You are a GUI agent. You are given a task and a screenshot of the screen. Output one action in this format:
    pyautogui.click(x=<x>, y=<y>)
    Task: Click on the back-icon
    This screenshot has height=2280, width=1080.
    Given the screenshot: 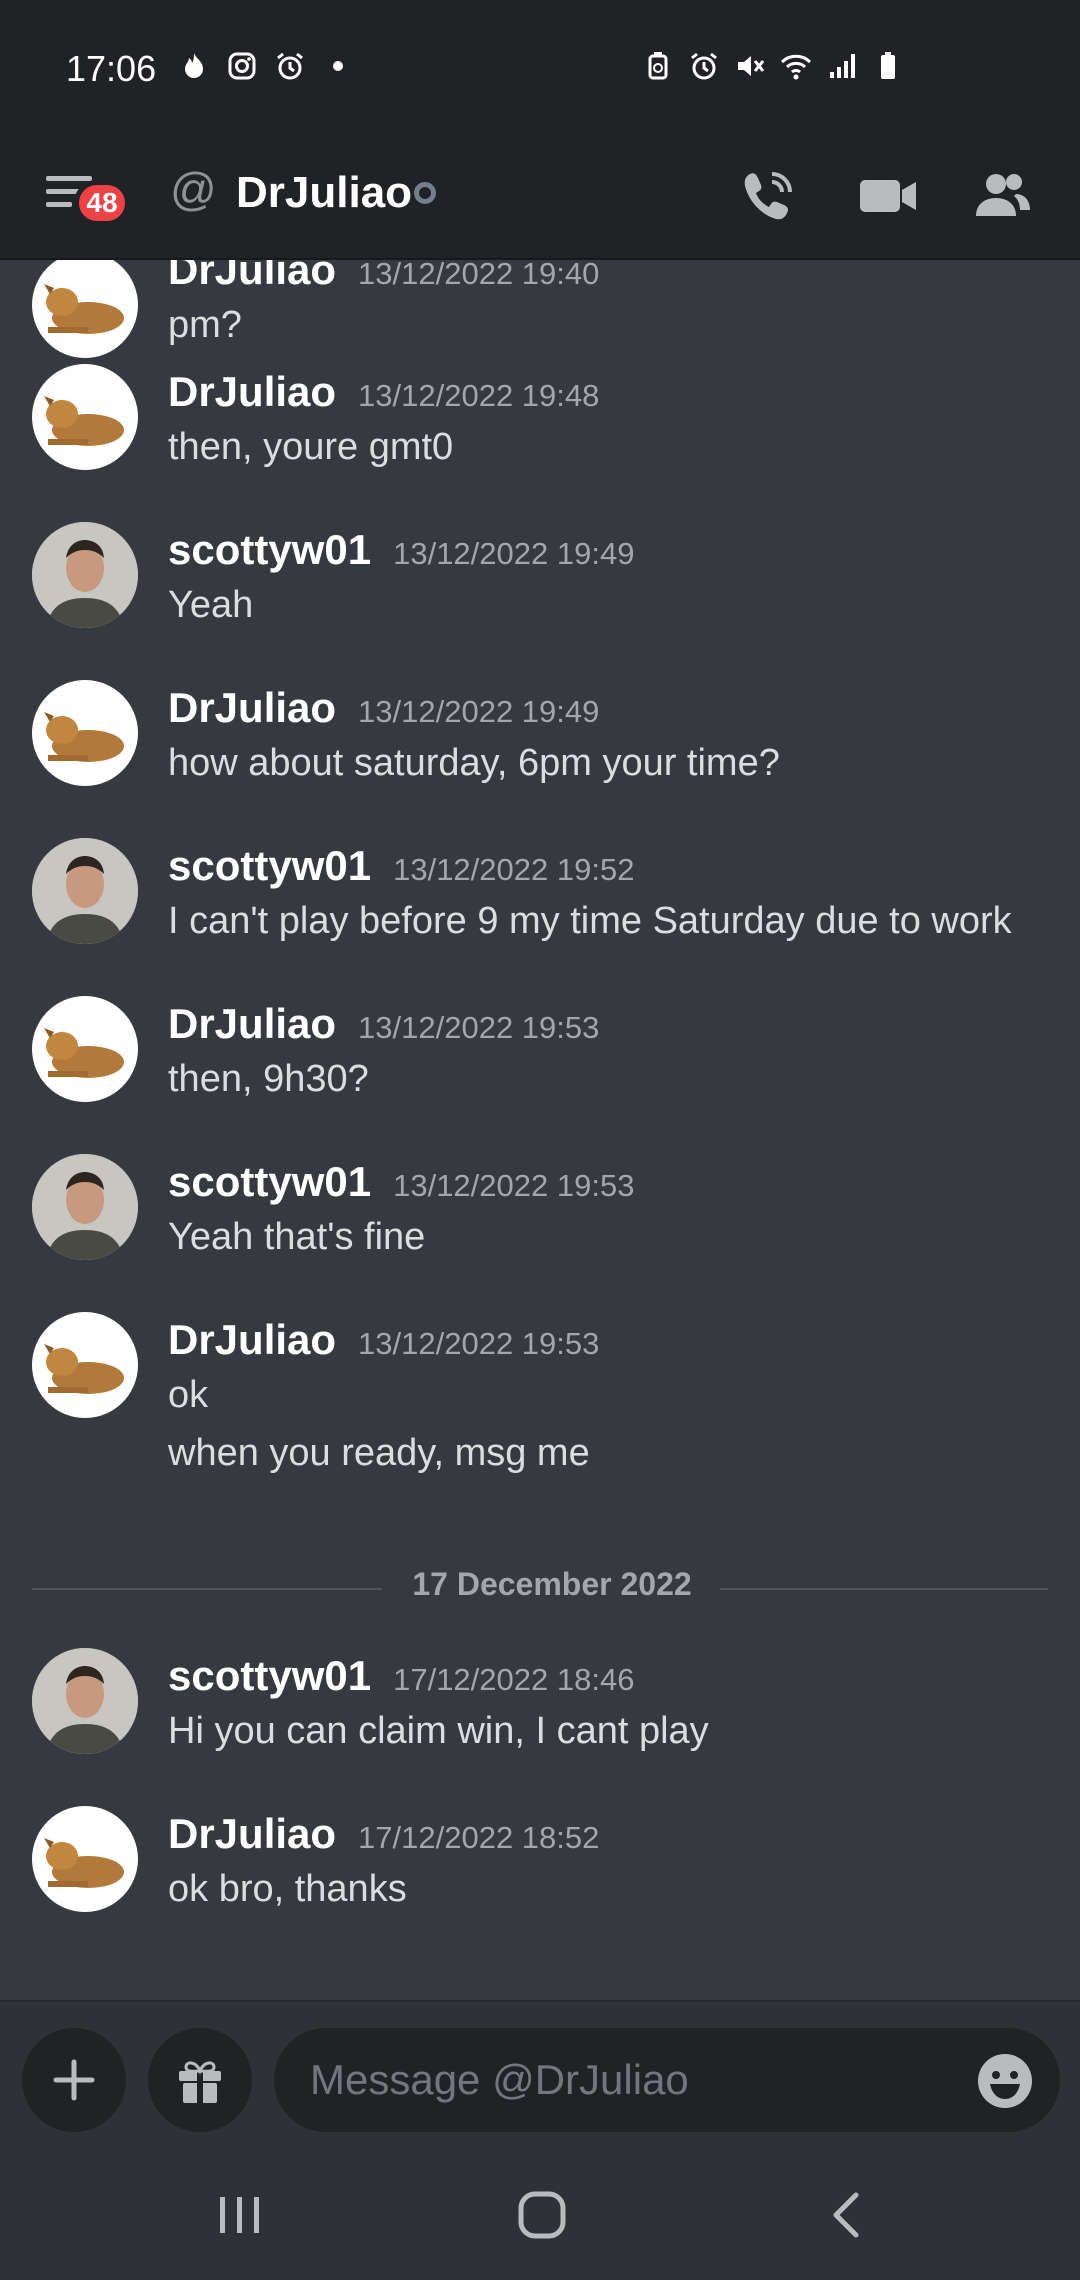 What is the action you would take?
    pyautogui.click(x=846, y=2215)
    